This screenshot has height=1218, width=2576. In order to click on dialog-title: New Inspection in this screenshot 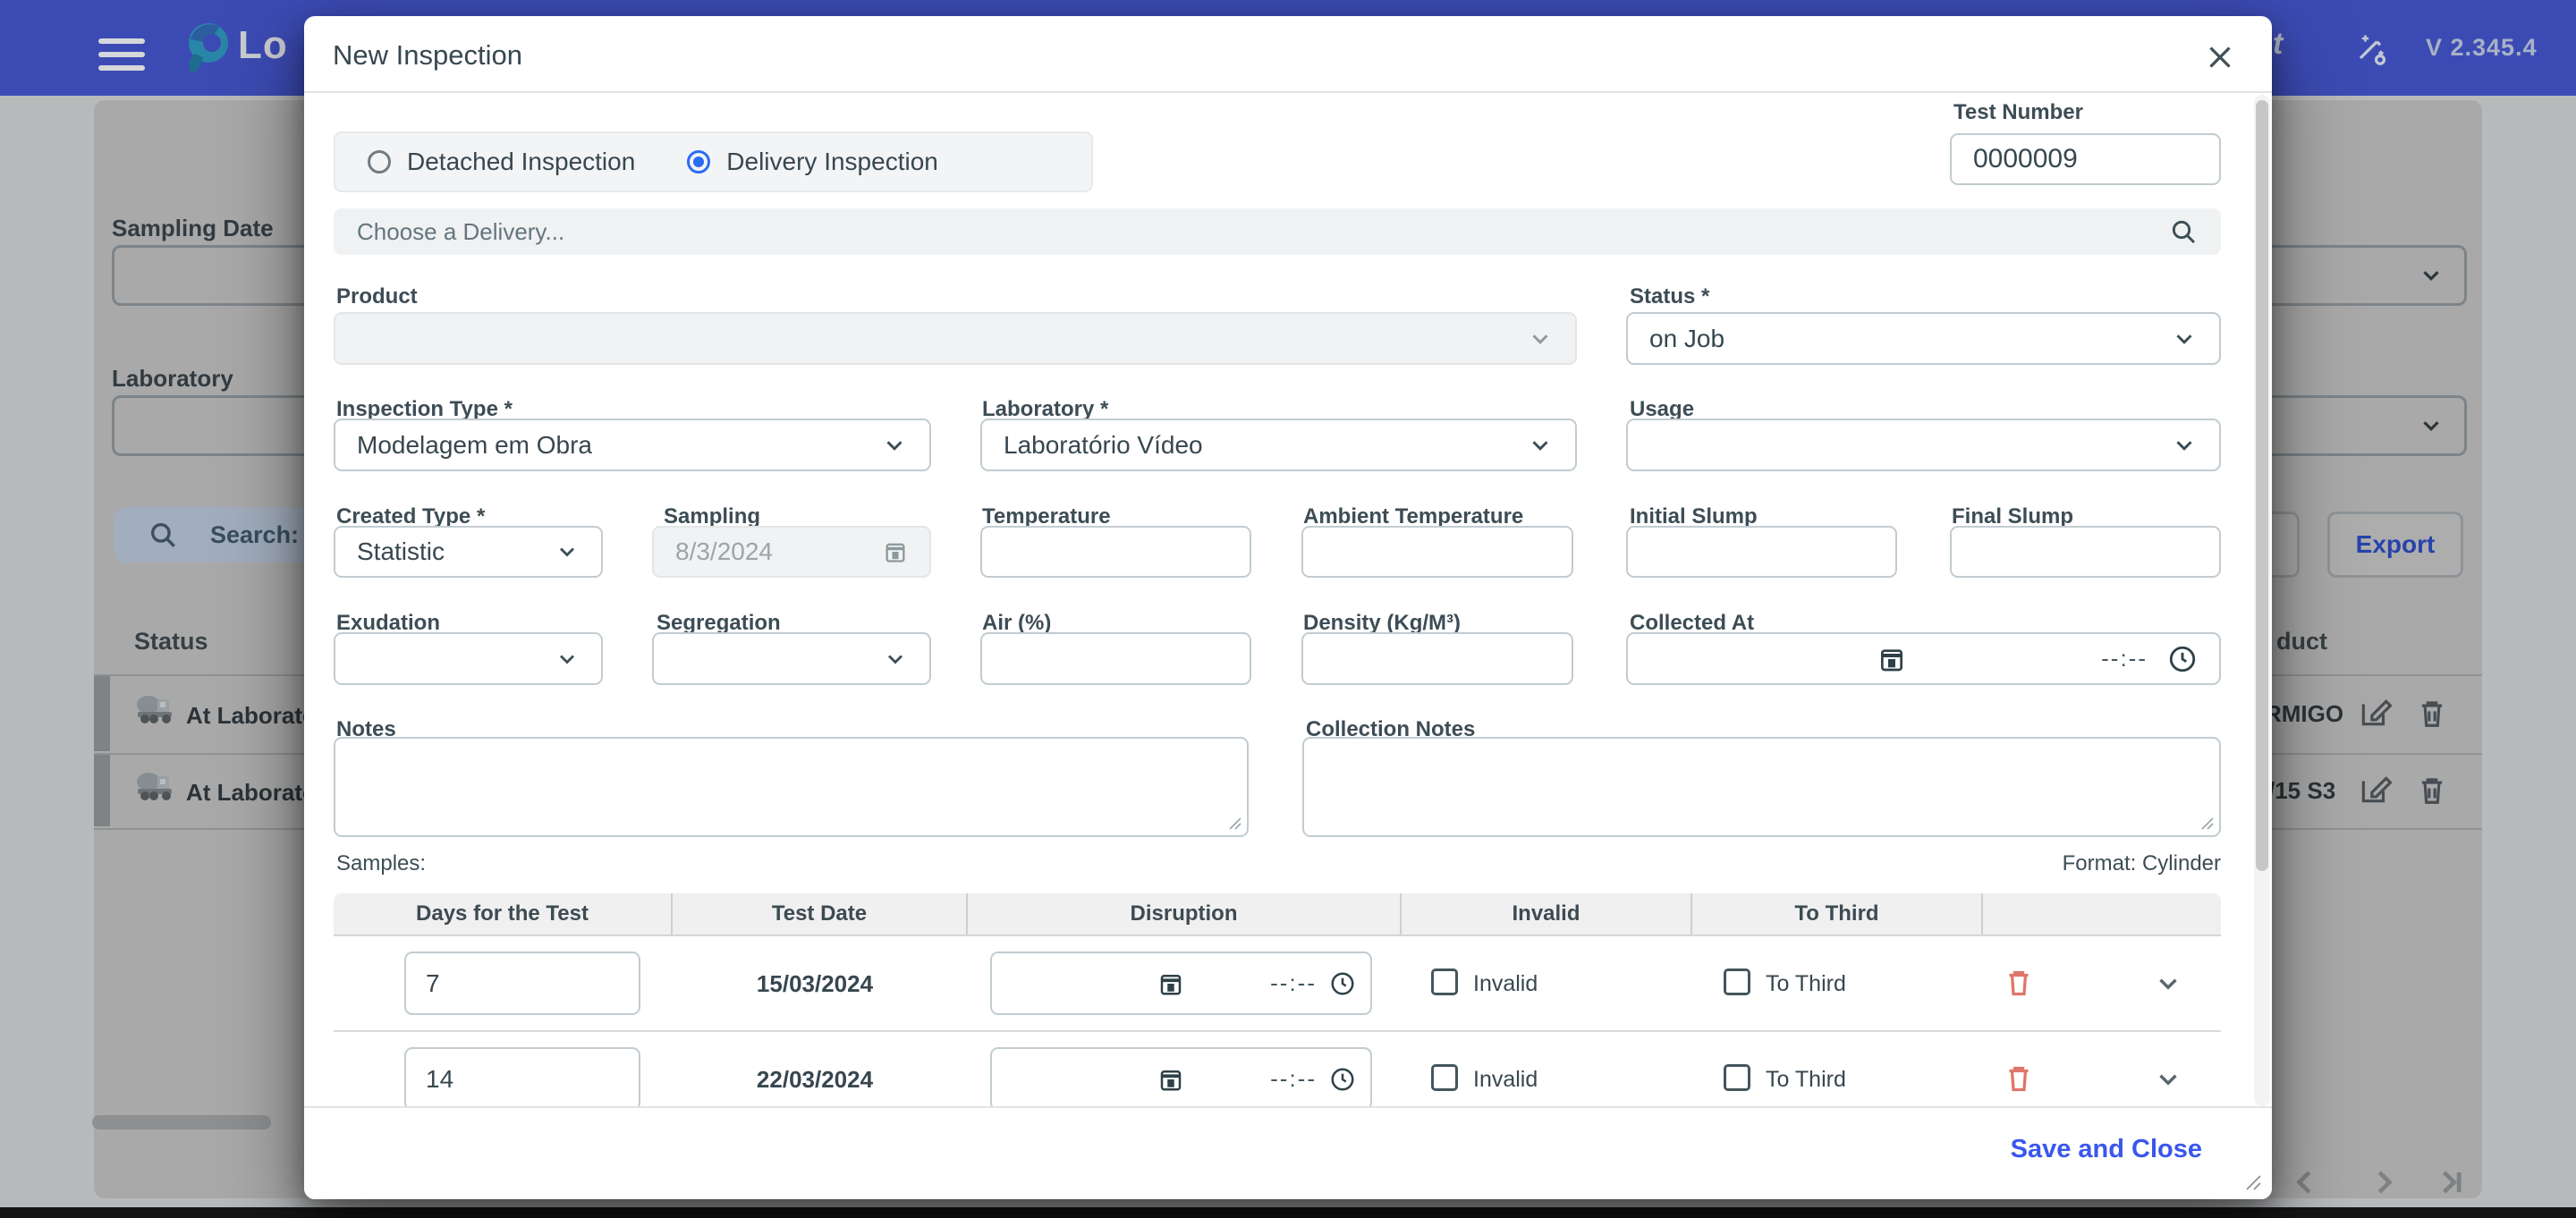, I will do `click(427, 55)`.